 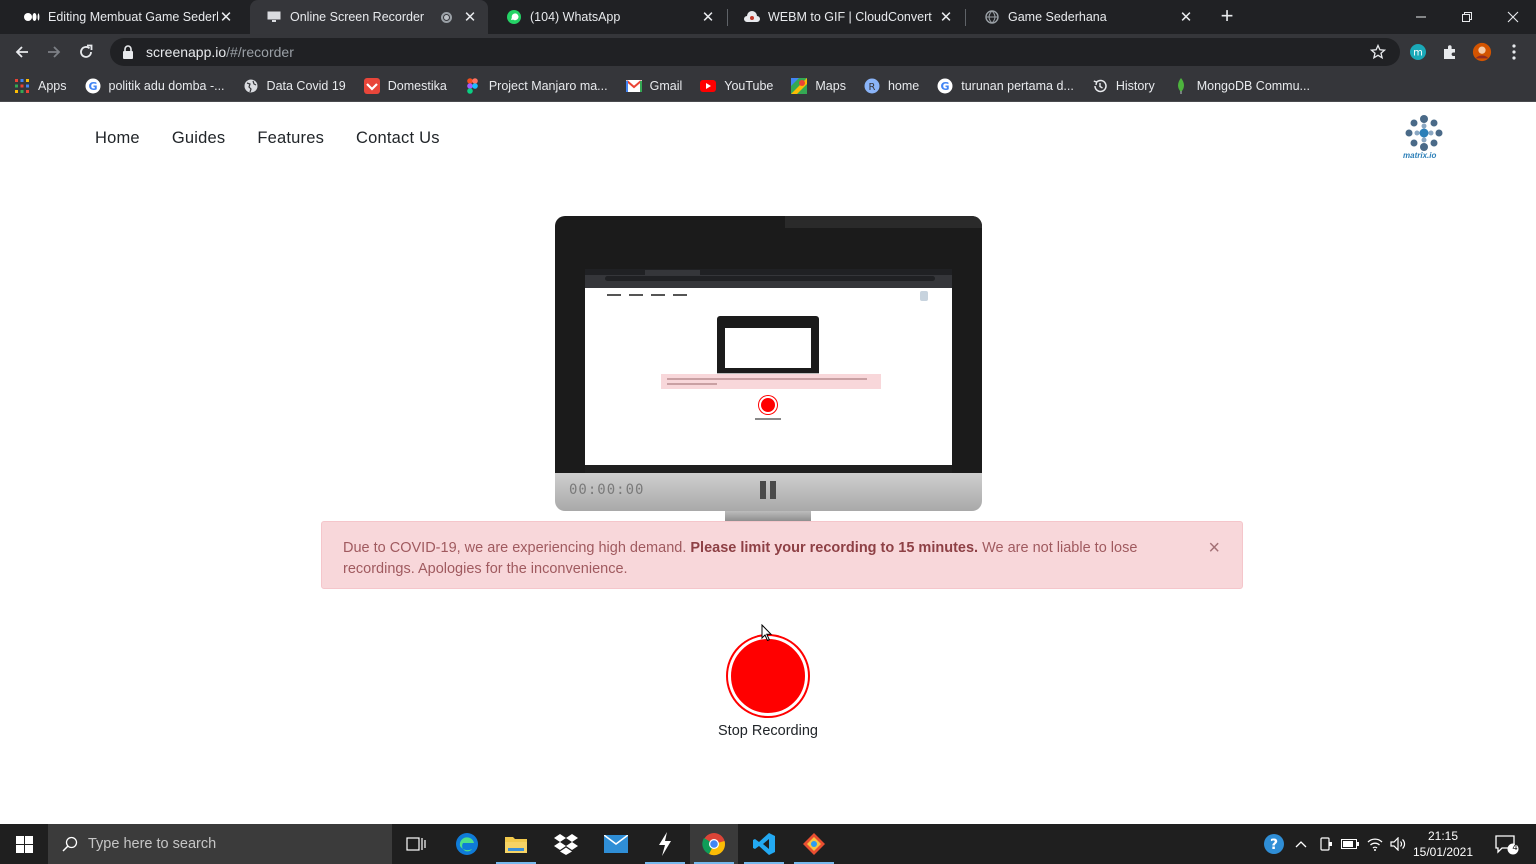 I want to click on address-bar: screenapp.io/#/recorder, so click(x=755, y=52).